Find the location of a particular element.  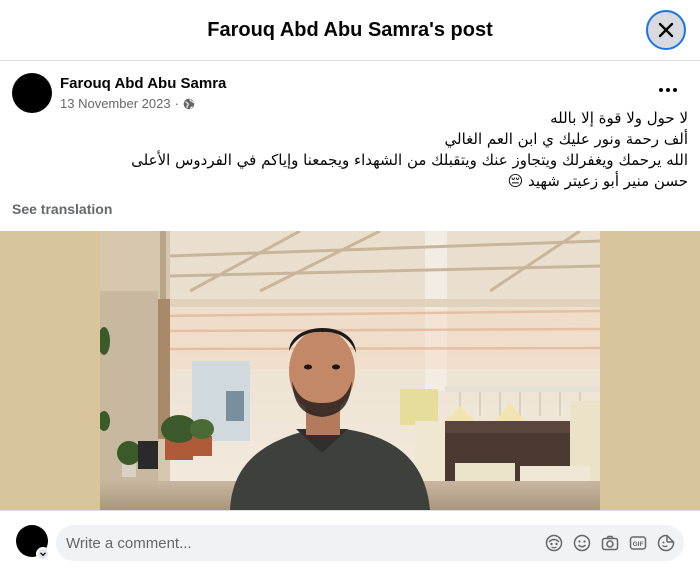

emoji-icon is located at coordinates (582, 543).